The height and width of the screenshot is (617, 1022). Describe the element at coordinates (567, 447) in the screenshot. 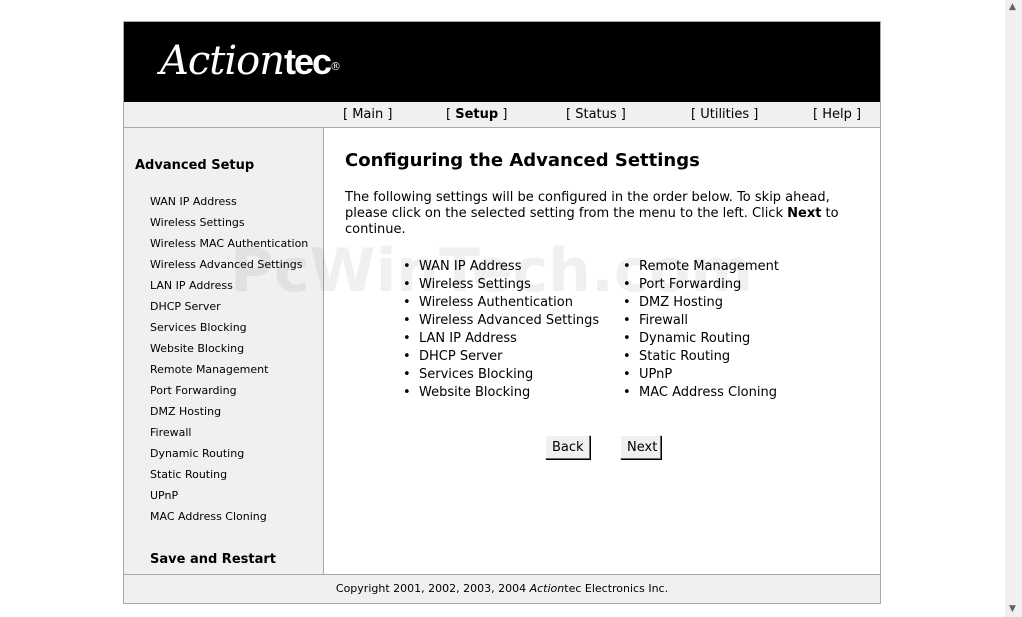

I see `back-button: Back` at that location.